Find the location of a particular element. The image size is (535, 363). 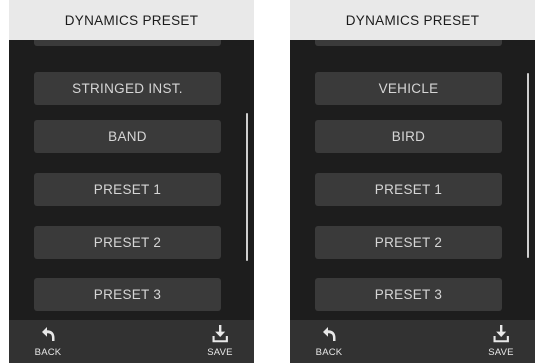

preset-item-band: BAND is located at coordinates (127, 136).